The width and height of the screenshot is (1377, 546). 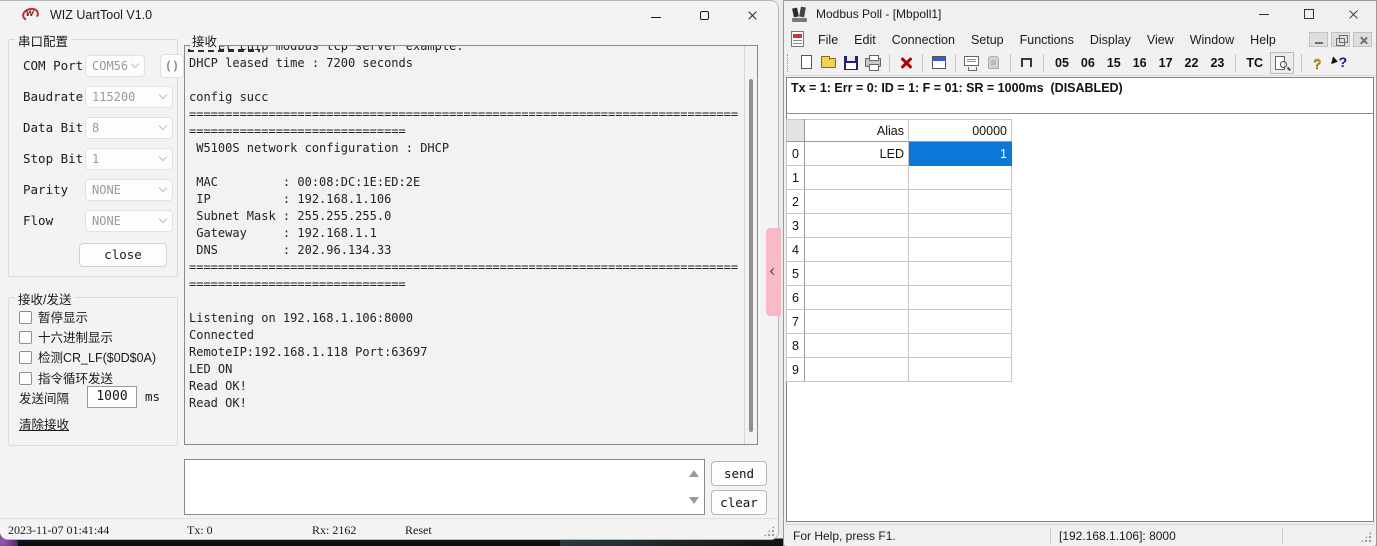 I want to click on menu-edit: Edit, so click(x=865, y=40).